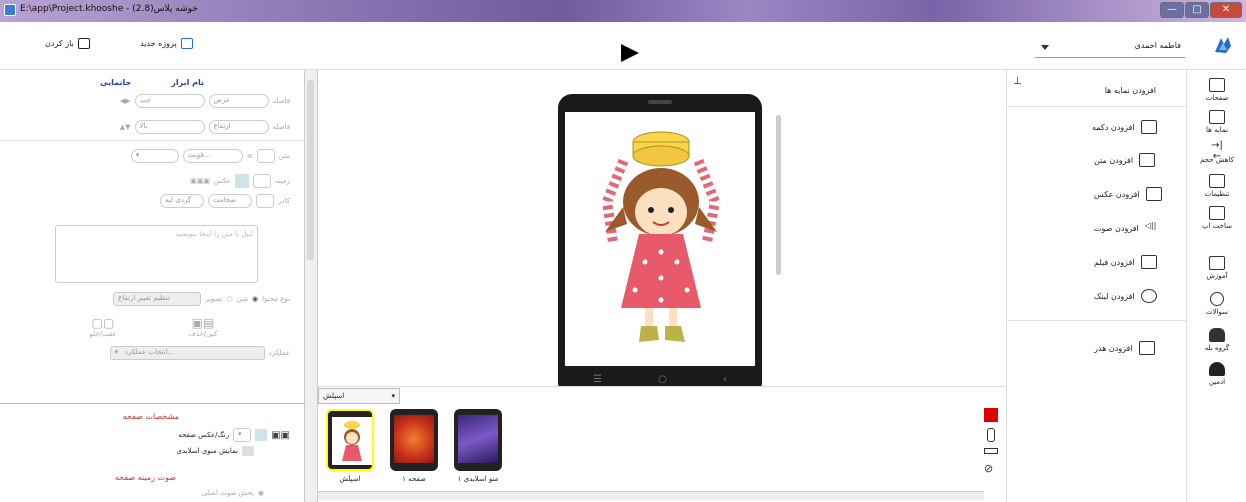 The width and height of the screenshot is (1246, 502). I want to click on play-sound-radio: ◉, so click(261, 493).